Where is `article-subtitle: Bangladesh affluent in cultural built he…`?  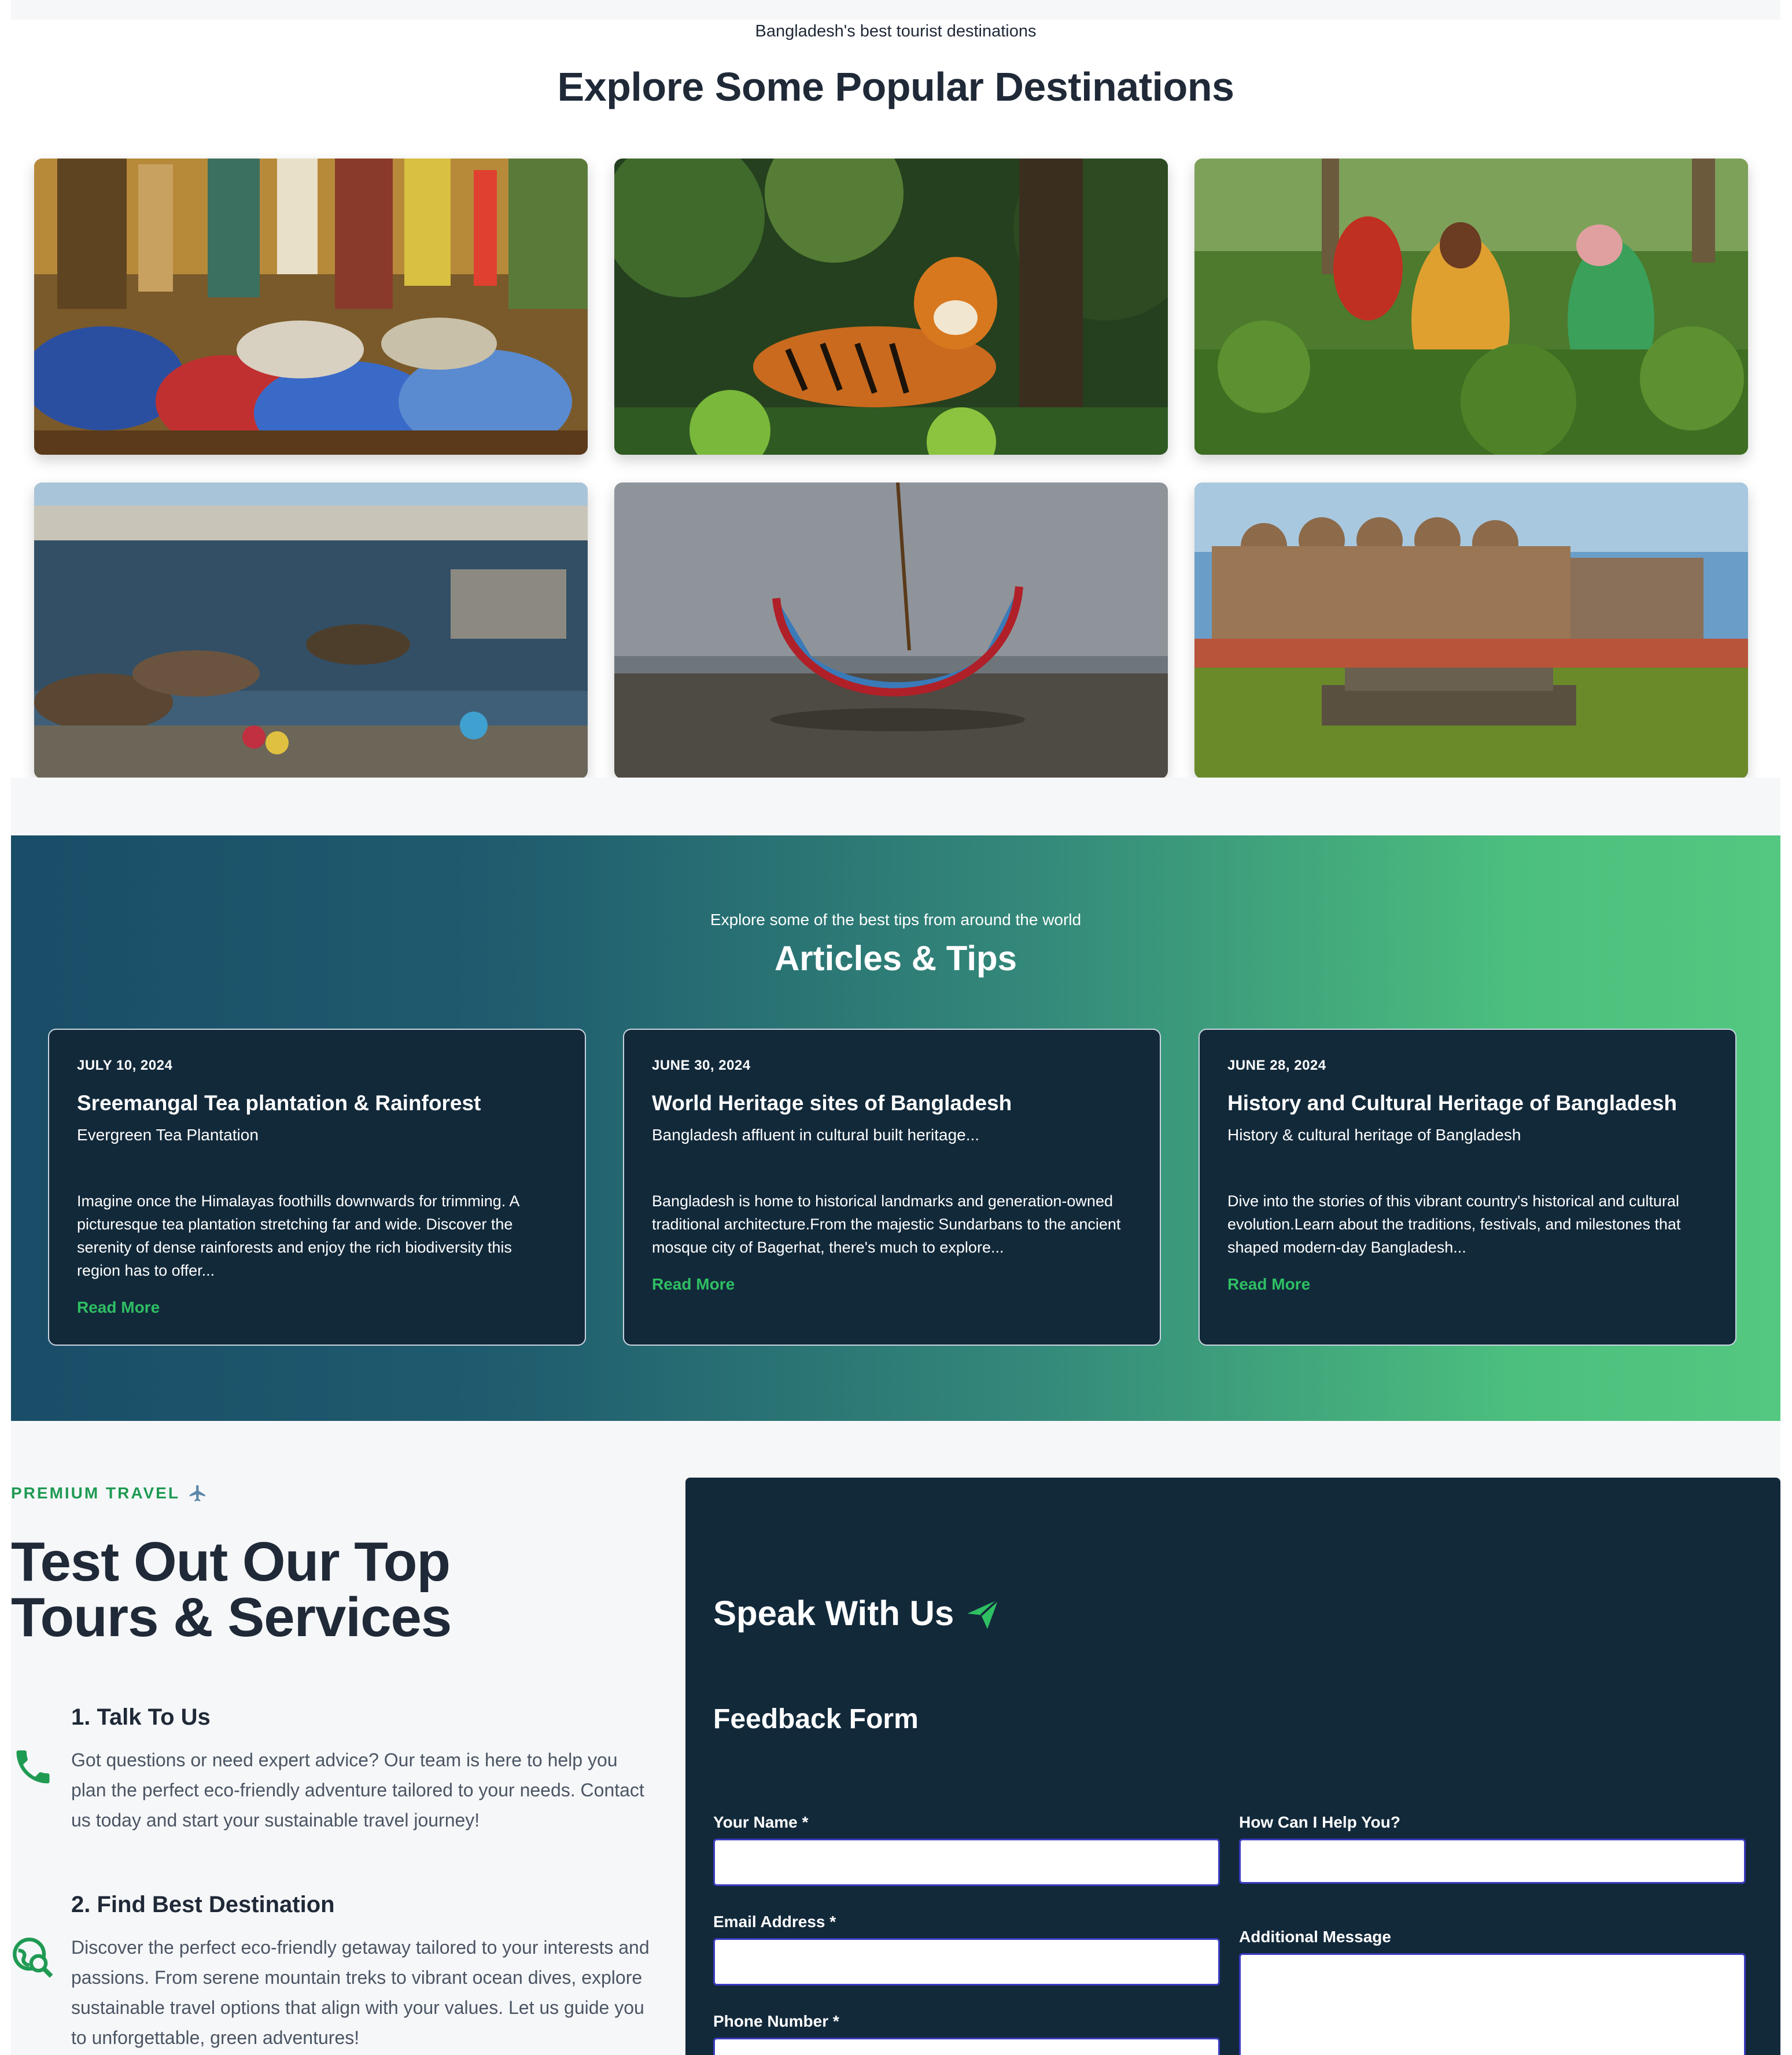 article-subtitle: Bangladesh affluent in cultural built he… is located at coordinates (816, 1135).